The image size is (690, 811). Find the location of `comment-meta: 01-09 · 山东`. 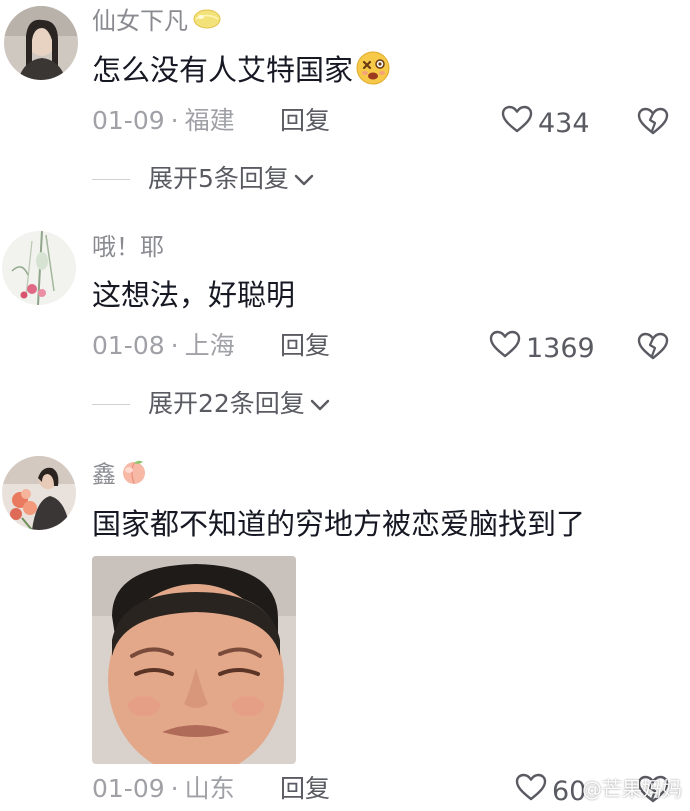

comment-meta: 01-09 · 山东 is located at coordinates (163, 789).